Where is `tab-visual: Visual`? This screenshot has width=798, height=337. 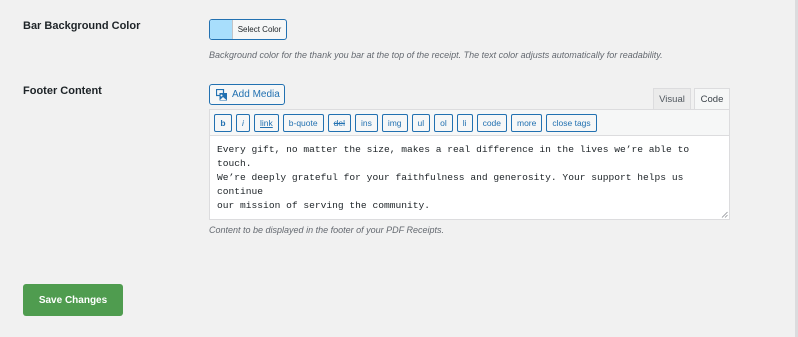
tab-visual: Visual is located at coordinates (672, 98).